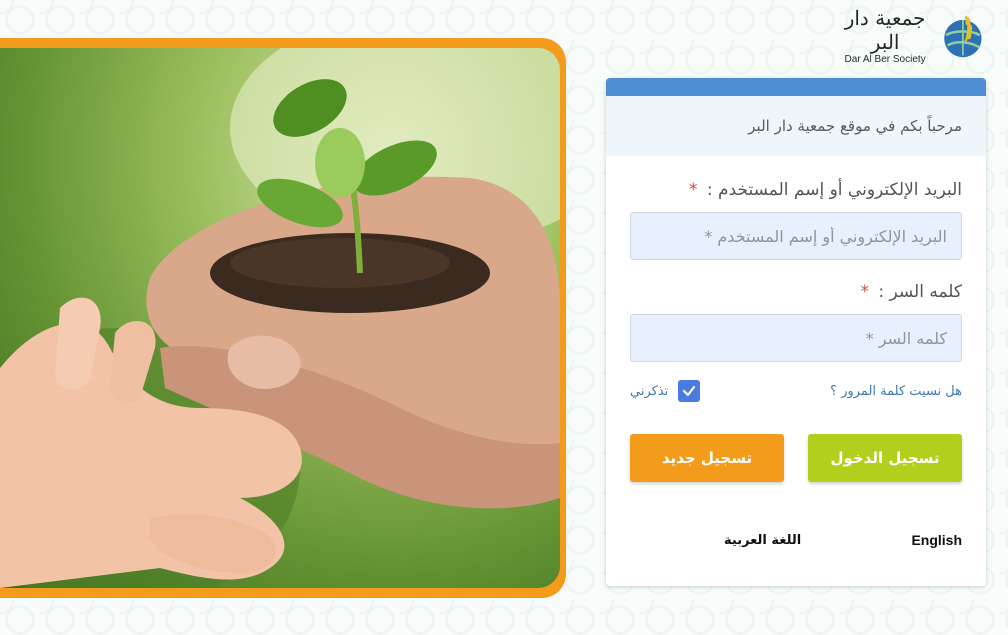  What do you see at coordinates (885, 59) in the screenshot?
I see `logo-english-name: Dar Al Ber Society` at bounding box center [885, 59].